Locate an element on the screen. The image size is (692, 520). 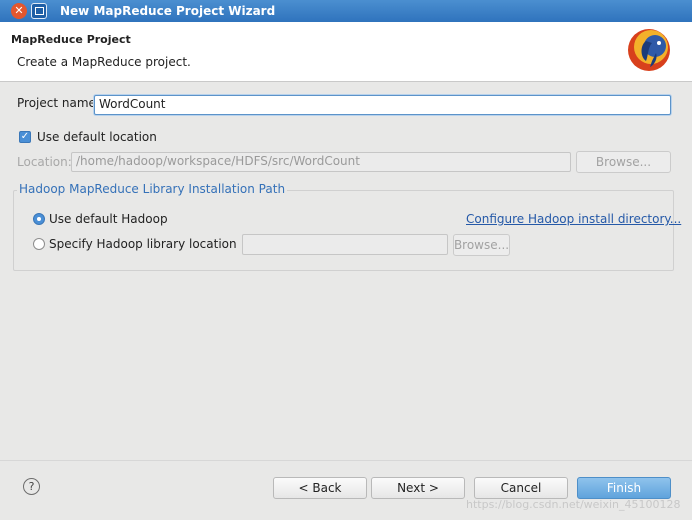
next-button: Next > is located at coordinates (418, 488).